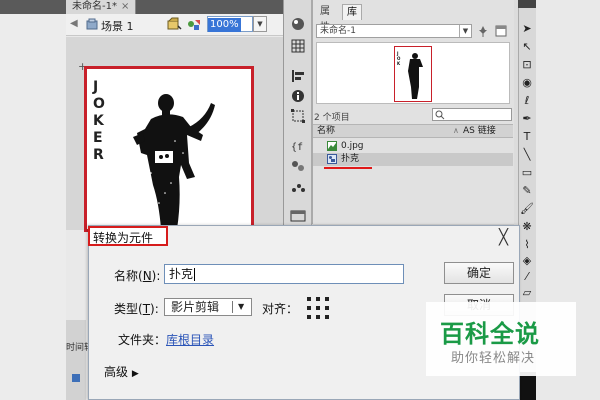 This screenshot has height=400, width=600. What do you see at coordinates (527, 119) in the screenshot?
I see `pen-tool-icon: ✒` at bounding box center [527, 119].